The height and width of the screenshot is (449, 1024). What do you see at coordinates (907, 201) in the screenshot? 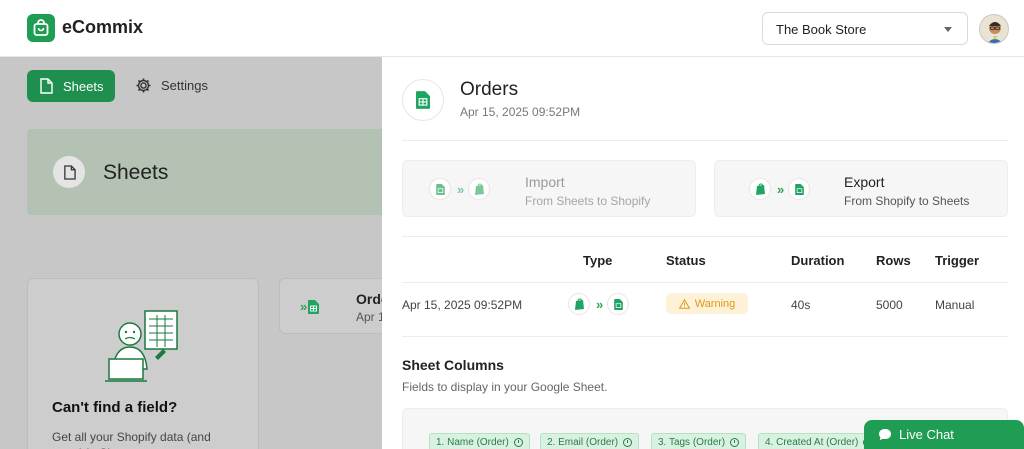
I see `export-subtitle: From Shopify to Sheets` at bounding box center [907, 201].